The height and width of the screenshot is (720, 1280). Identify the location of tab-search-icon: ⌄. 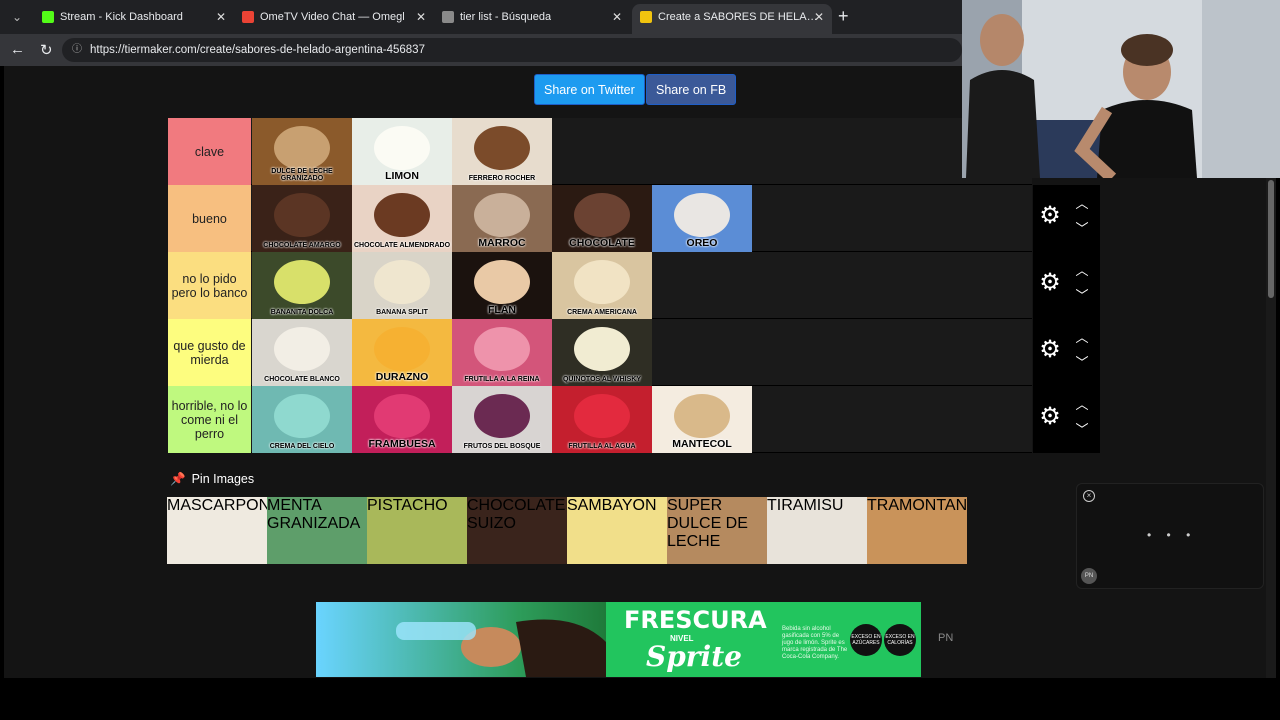
(17, 17).